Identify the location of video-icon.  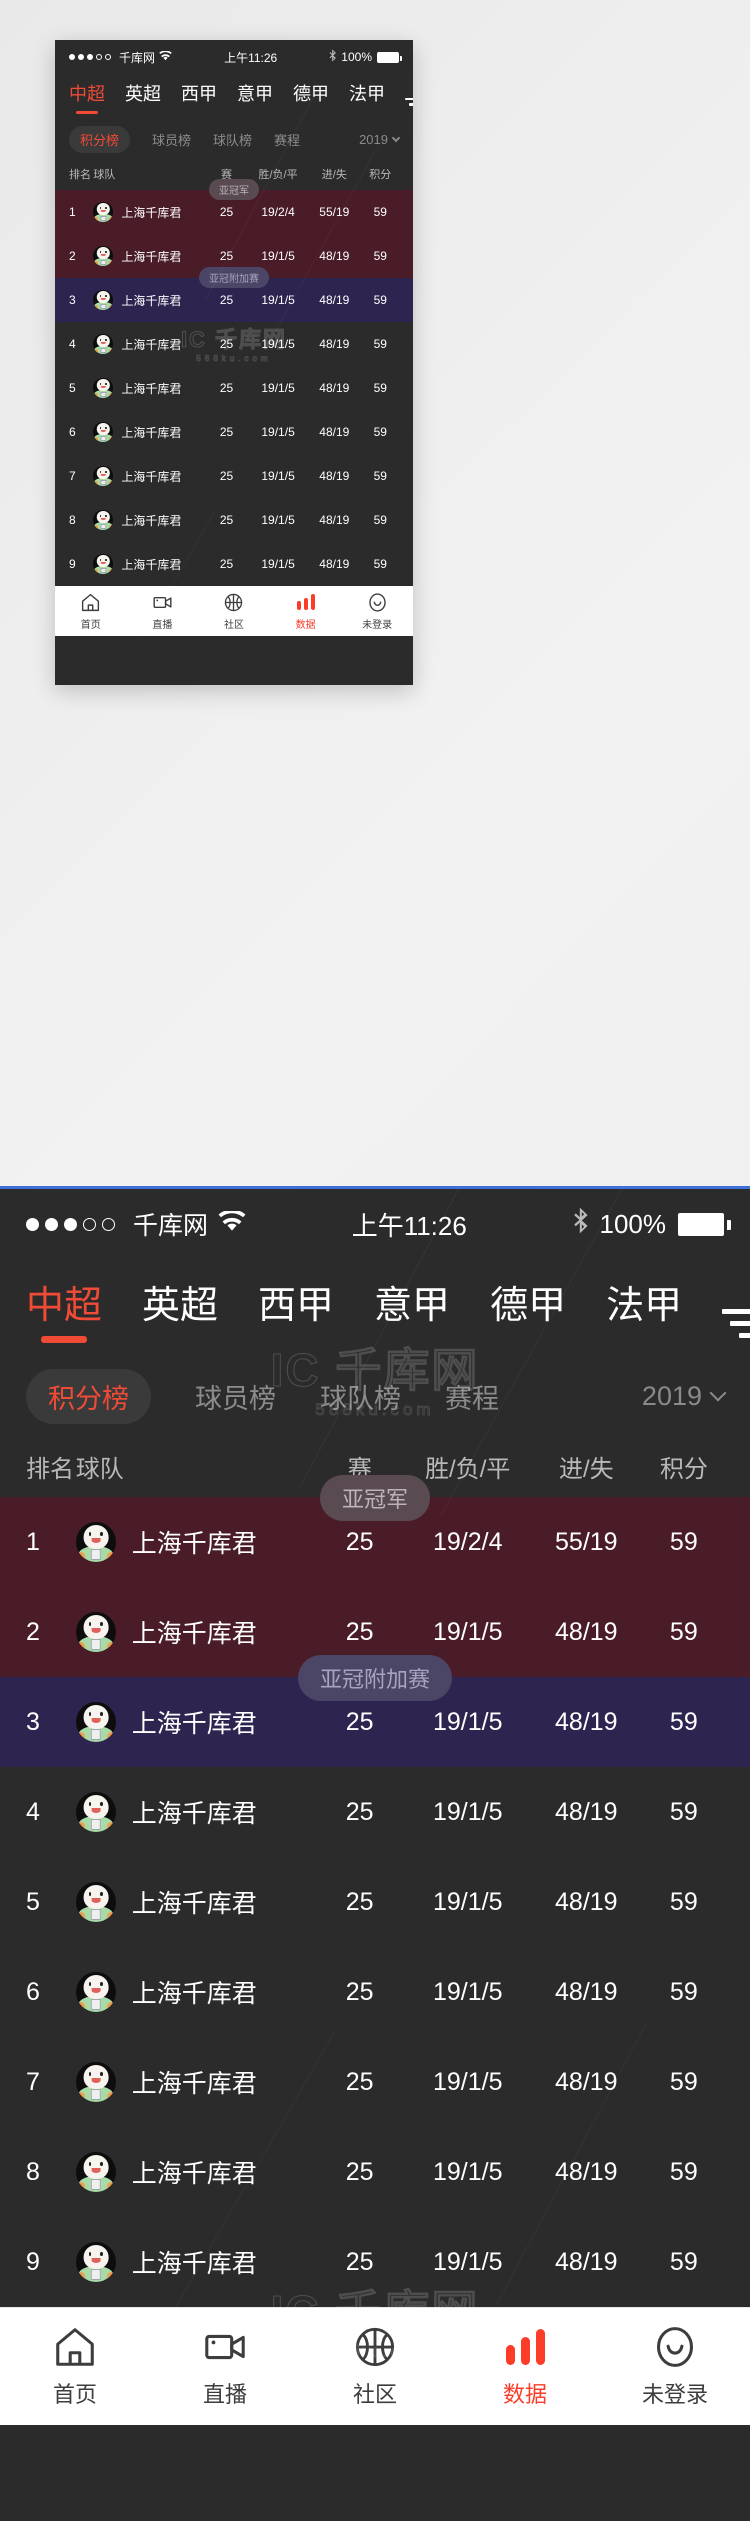
(162, 602).